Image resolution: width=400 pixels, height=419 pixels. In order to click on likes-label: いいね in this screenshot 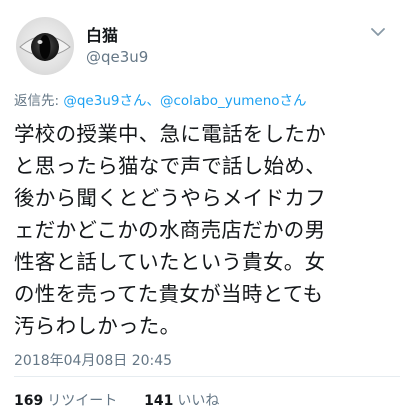, I will do `click(198, 401)`.